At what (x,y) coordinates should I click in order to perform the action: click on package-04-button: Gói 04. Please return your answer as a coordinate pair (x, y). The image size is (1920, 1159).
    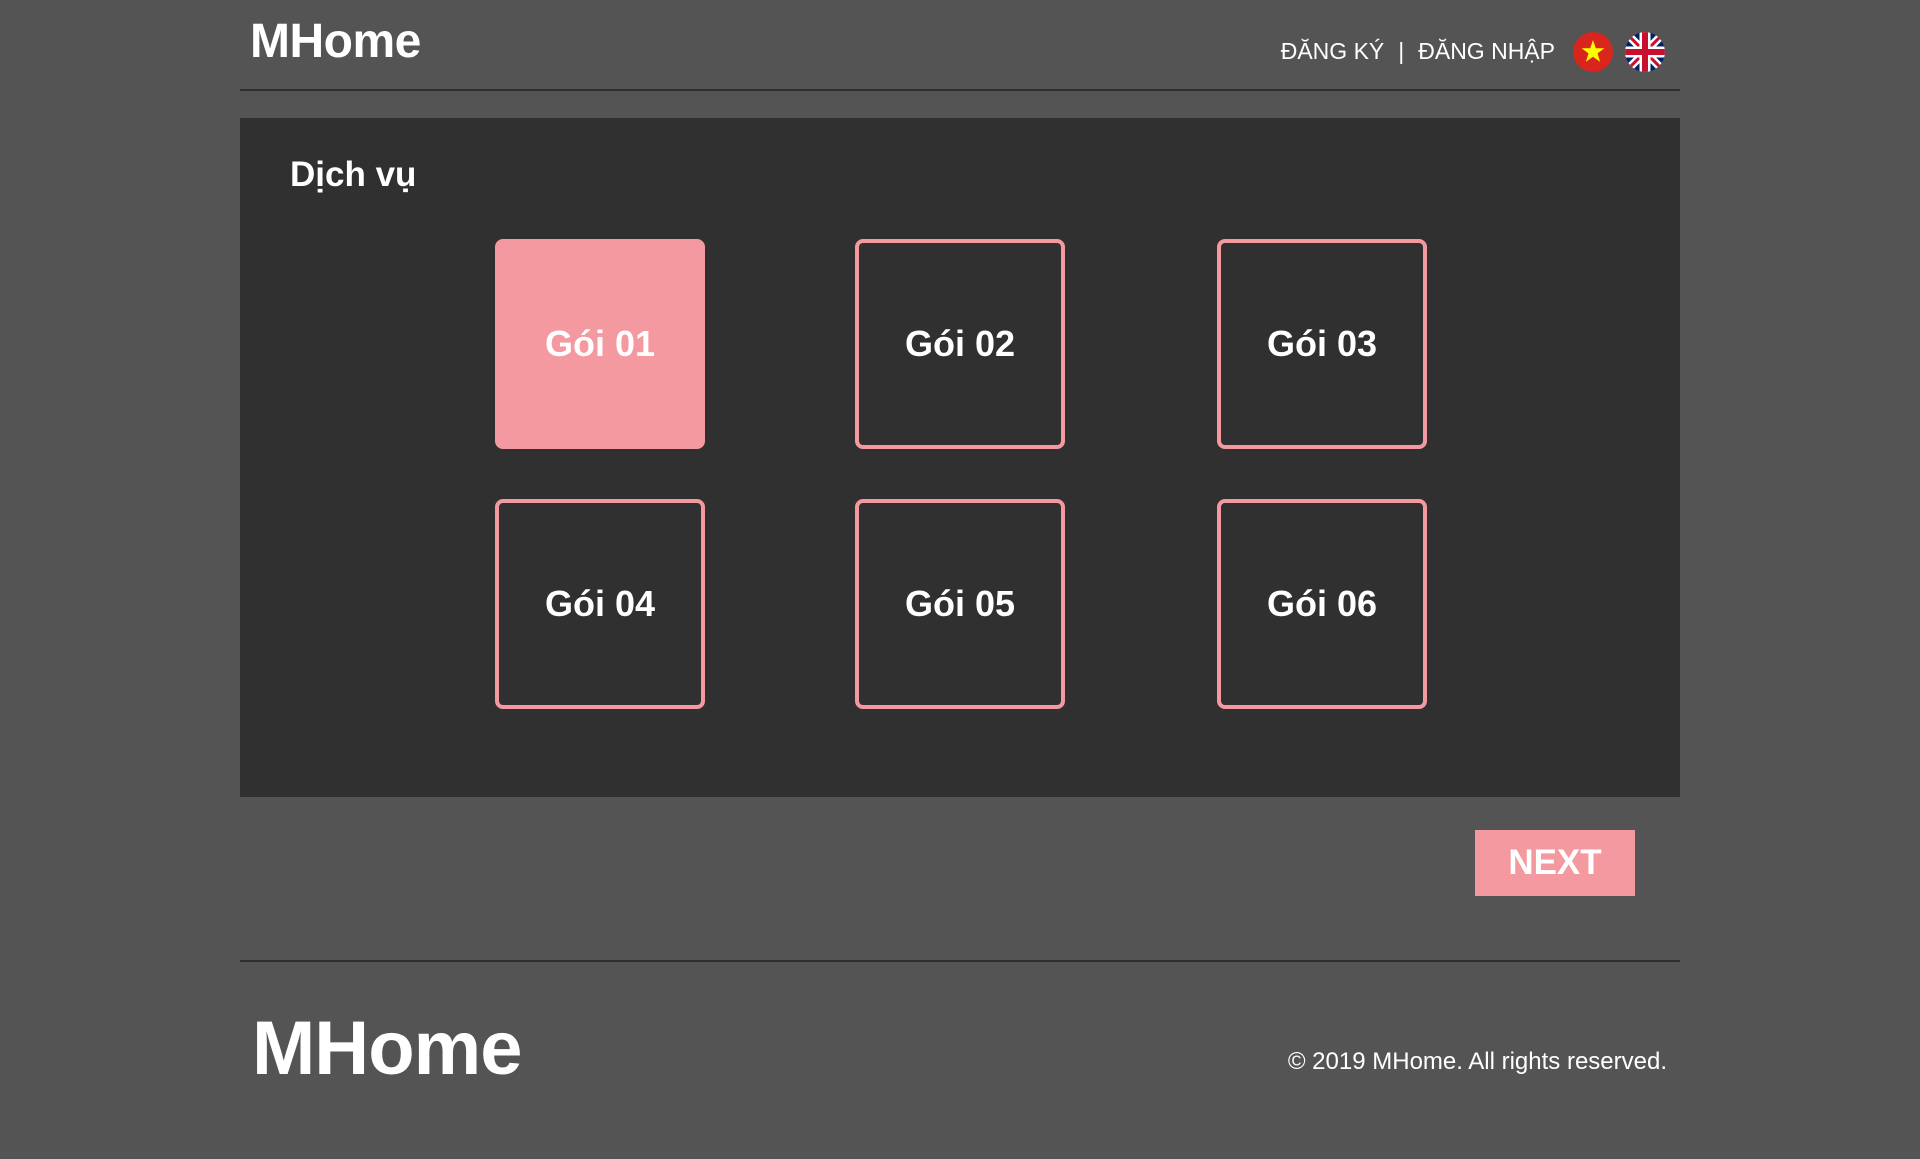
    Looking at the image, I should click on (600, 604).